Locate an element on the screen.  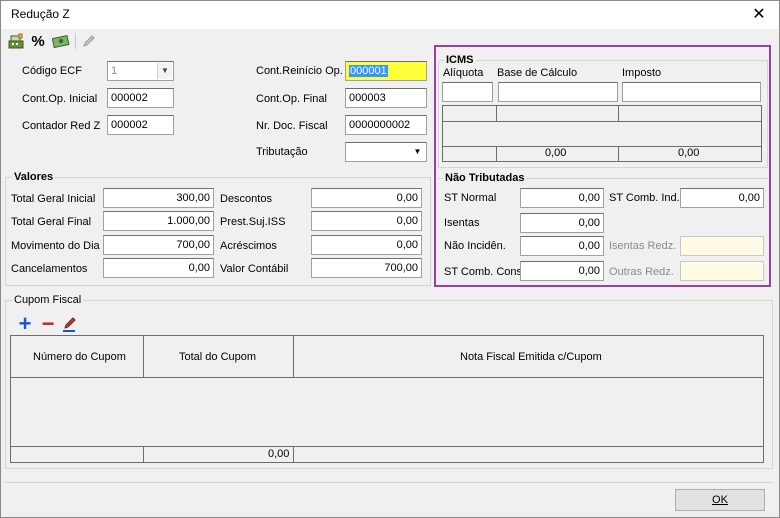
cash-register-icon is located at coordinates (16, 41).